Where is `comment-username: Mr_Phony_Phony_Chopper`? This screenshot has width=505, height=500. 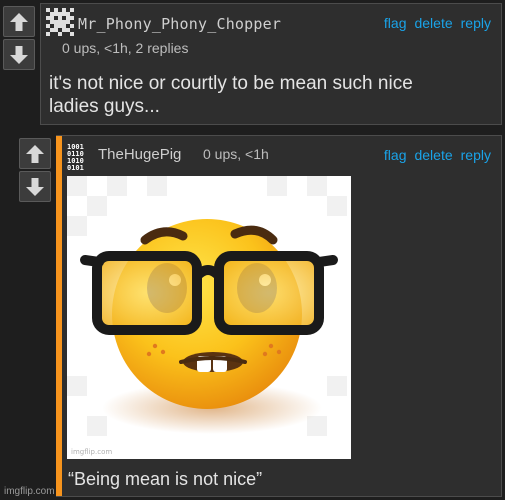
comment-username: Mr_Phony_Phony_Chopper is located at coordinates (179, 24).